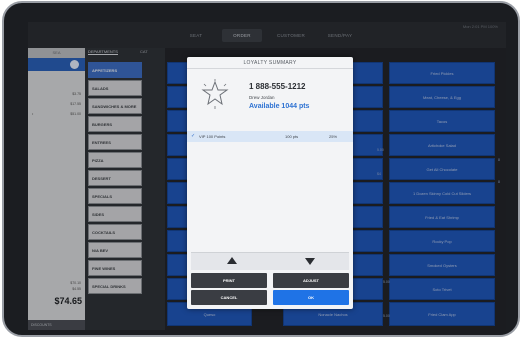 Image resolution: width=522 pixels, height=339 pixels. Describe the element at coordinates (270, 261) in the screenshot. I see `scroll-controls` at that location.